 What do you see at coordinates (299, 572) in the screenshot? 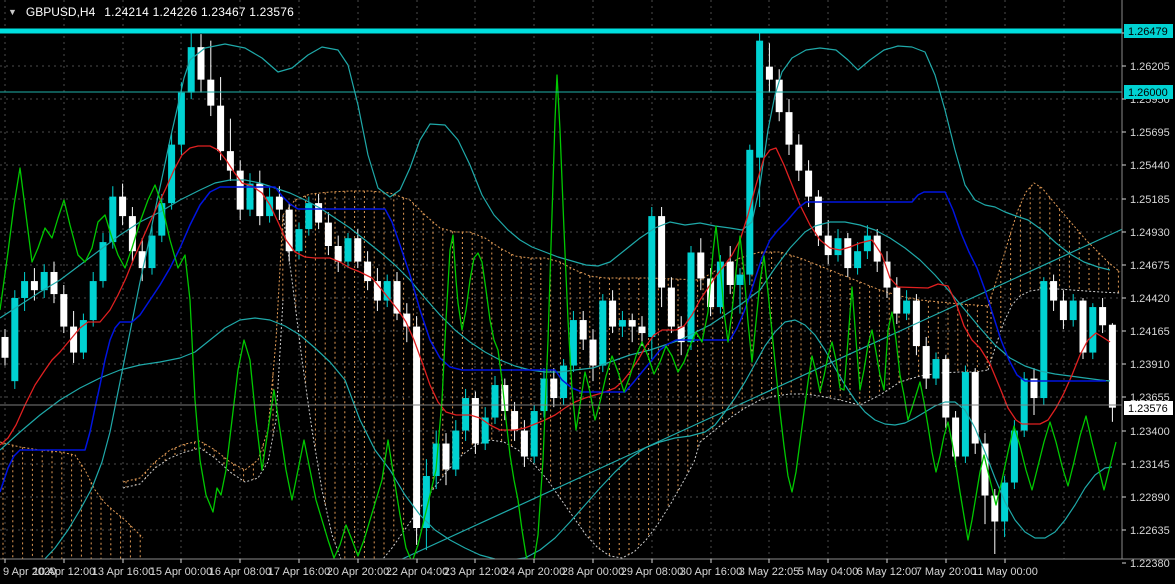
I see `time-tick-label: 17 Apr 16:00` at bounding box center [299, 572].